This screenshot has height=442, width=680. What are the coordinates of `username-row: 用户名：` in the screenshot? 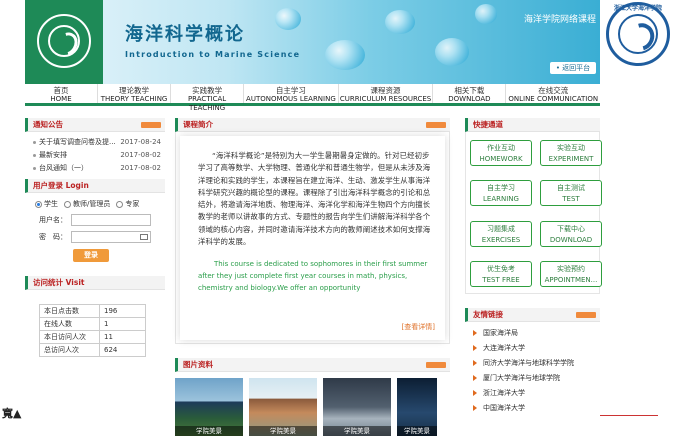 It's located at (95, 217).